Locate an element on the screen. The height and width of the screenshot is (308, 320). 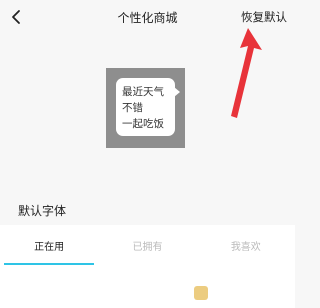
tab-owned: 已拥有 is located at coordinates (147, 245).